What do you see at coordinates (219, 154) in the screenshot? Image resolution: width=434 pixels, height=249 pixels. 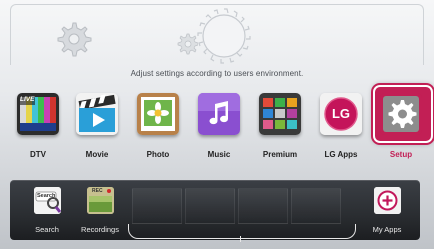 I see `app-label: Music` at bounding box center [219, 154].